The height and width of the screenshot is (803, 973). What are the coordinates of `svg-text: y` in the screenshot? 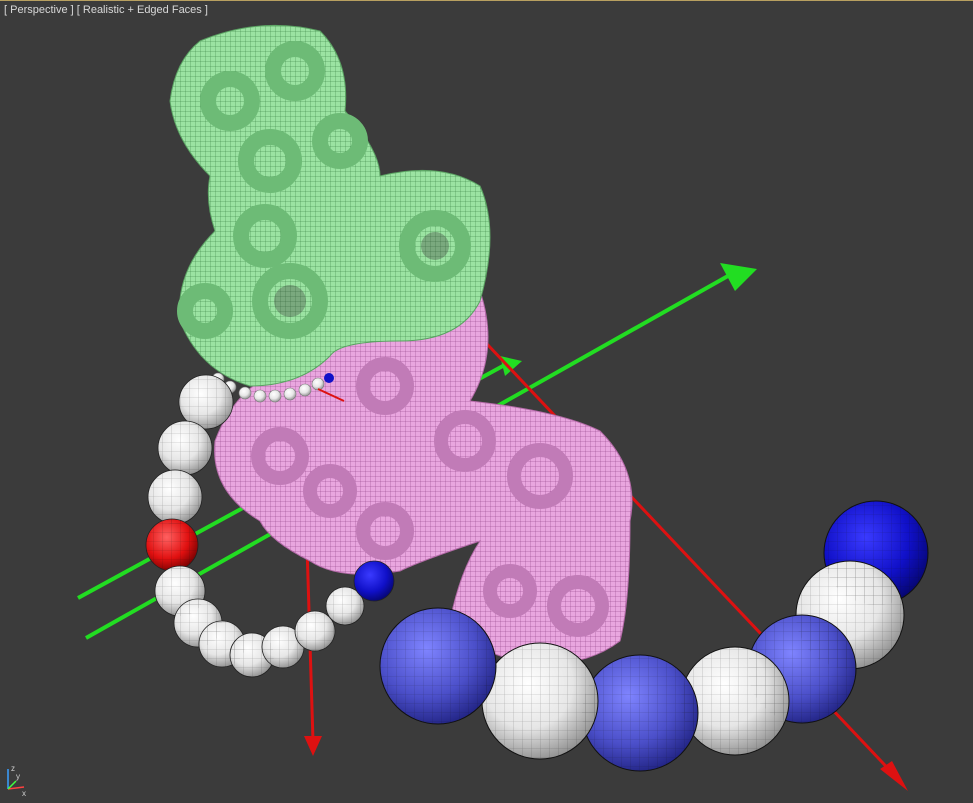 It's located at (18, 776).